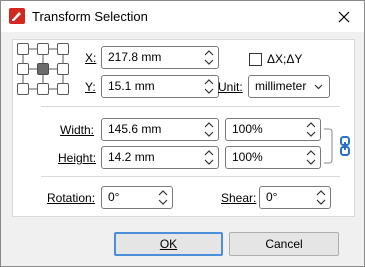 The width and height of the screenshot is (365, 267). Describe the element at coordinates (135, 57) in the screenshot. I see `x-value: 217.8 mm` at that location.